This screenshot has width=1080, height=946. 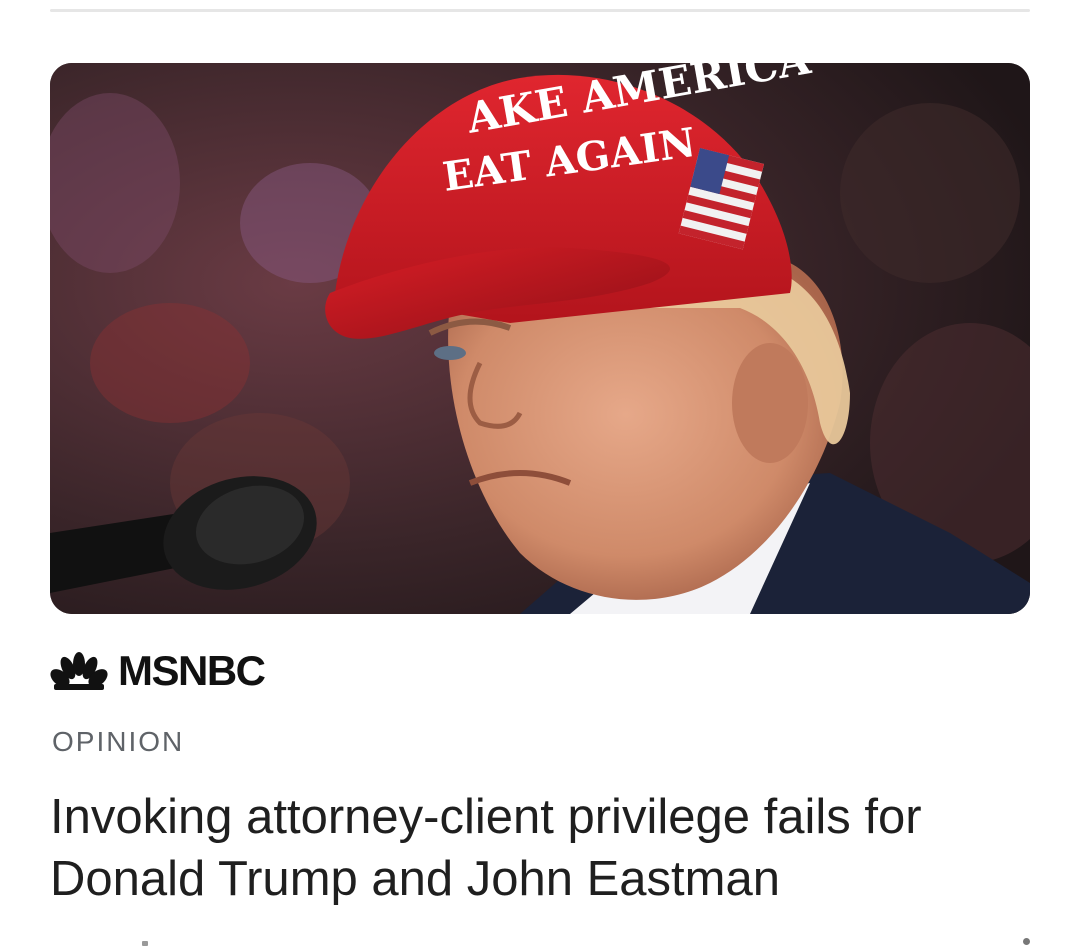 What do you see at coordinates (1026, 941) in the screenshot?
I see `more-vert-icon` at bounding box center [1026, 941].